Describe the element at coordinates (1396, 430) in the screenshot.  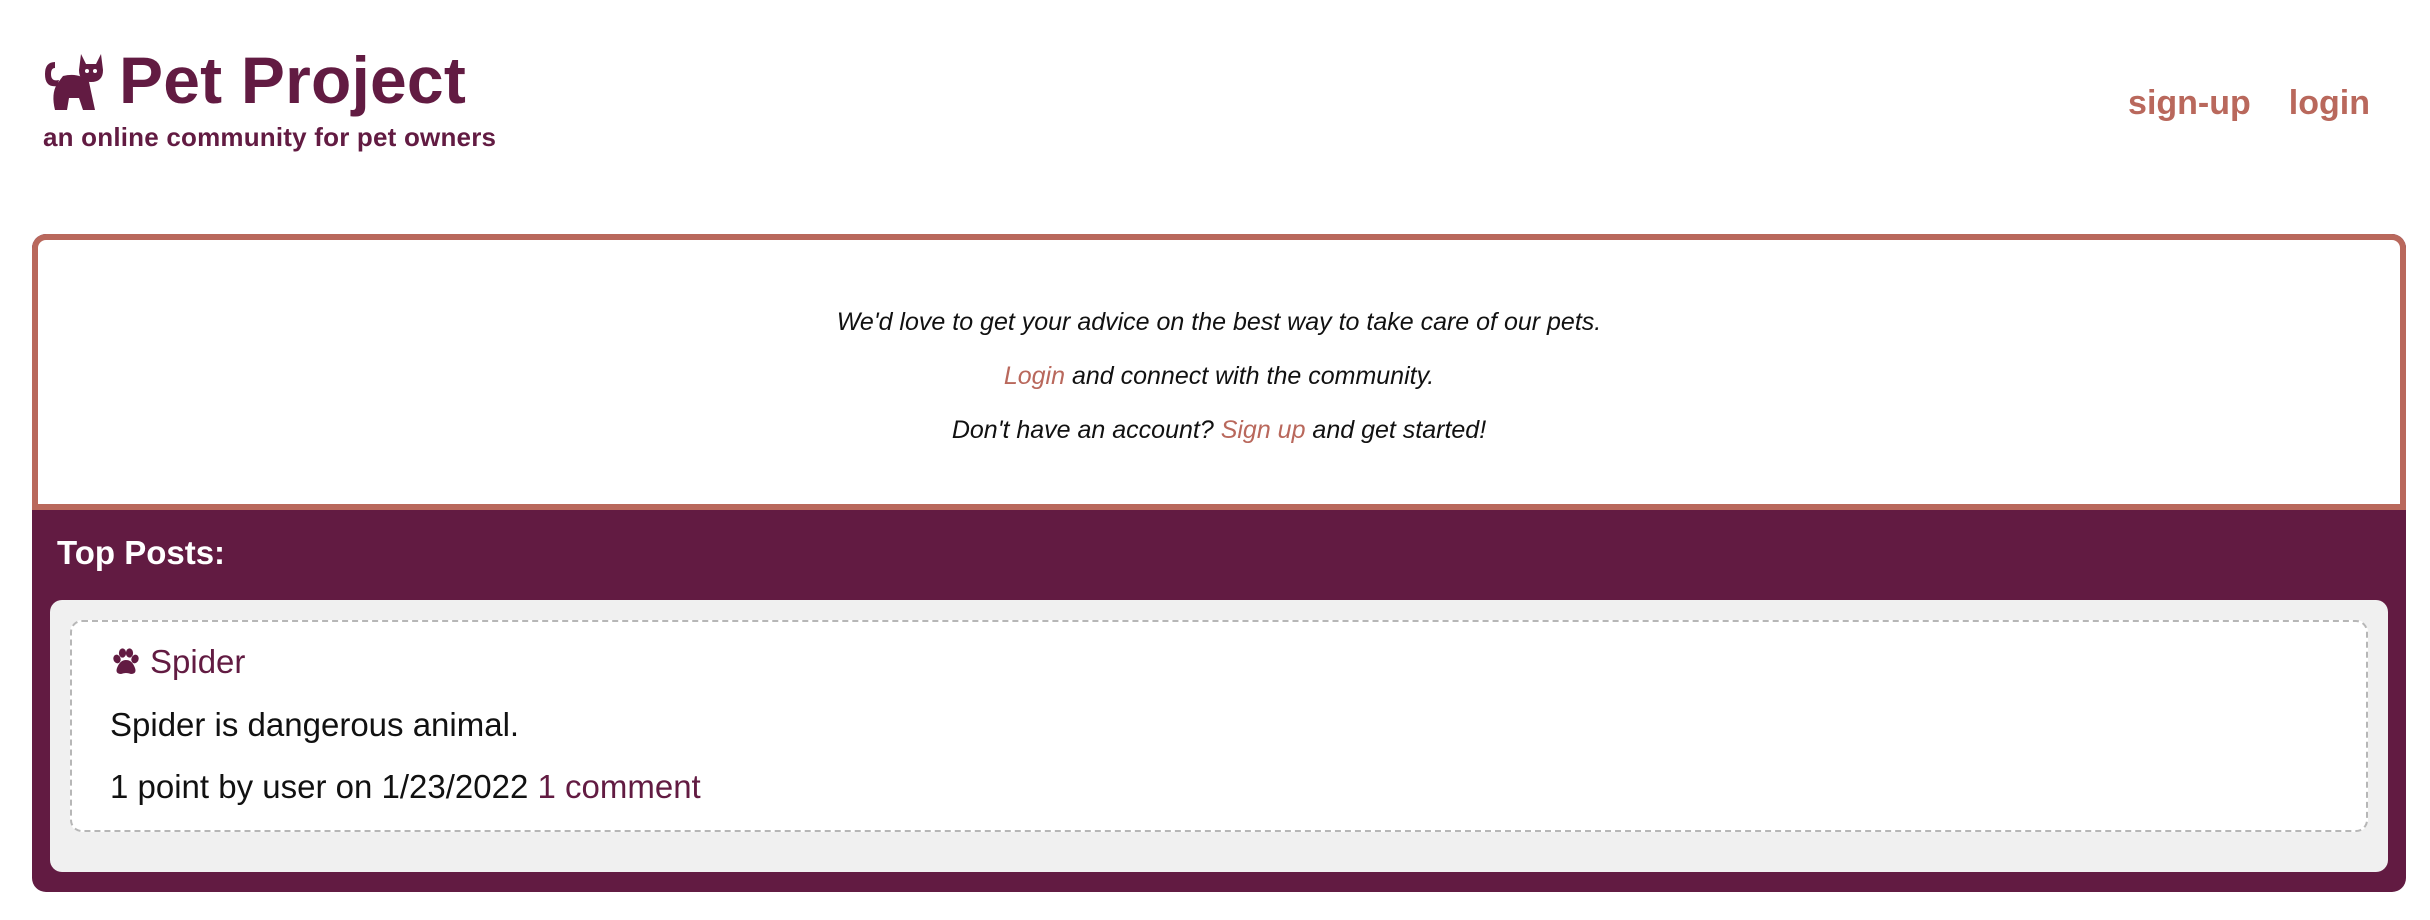
I see `welcome-signup-text: and get started!` at that location.